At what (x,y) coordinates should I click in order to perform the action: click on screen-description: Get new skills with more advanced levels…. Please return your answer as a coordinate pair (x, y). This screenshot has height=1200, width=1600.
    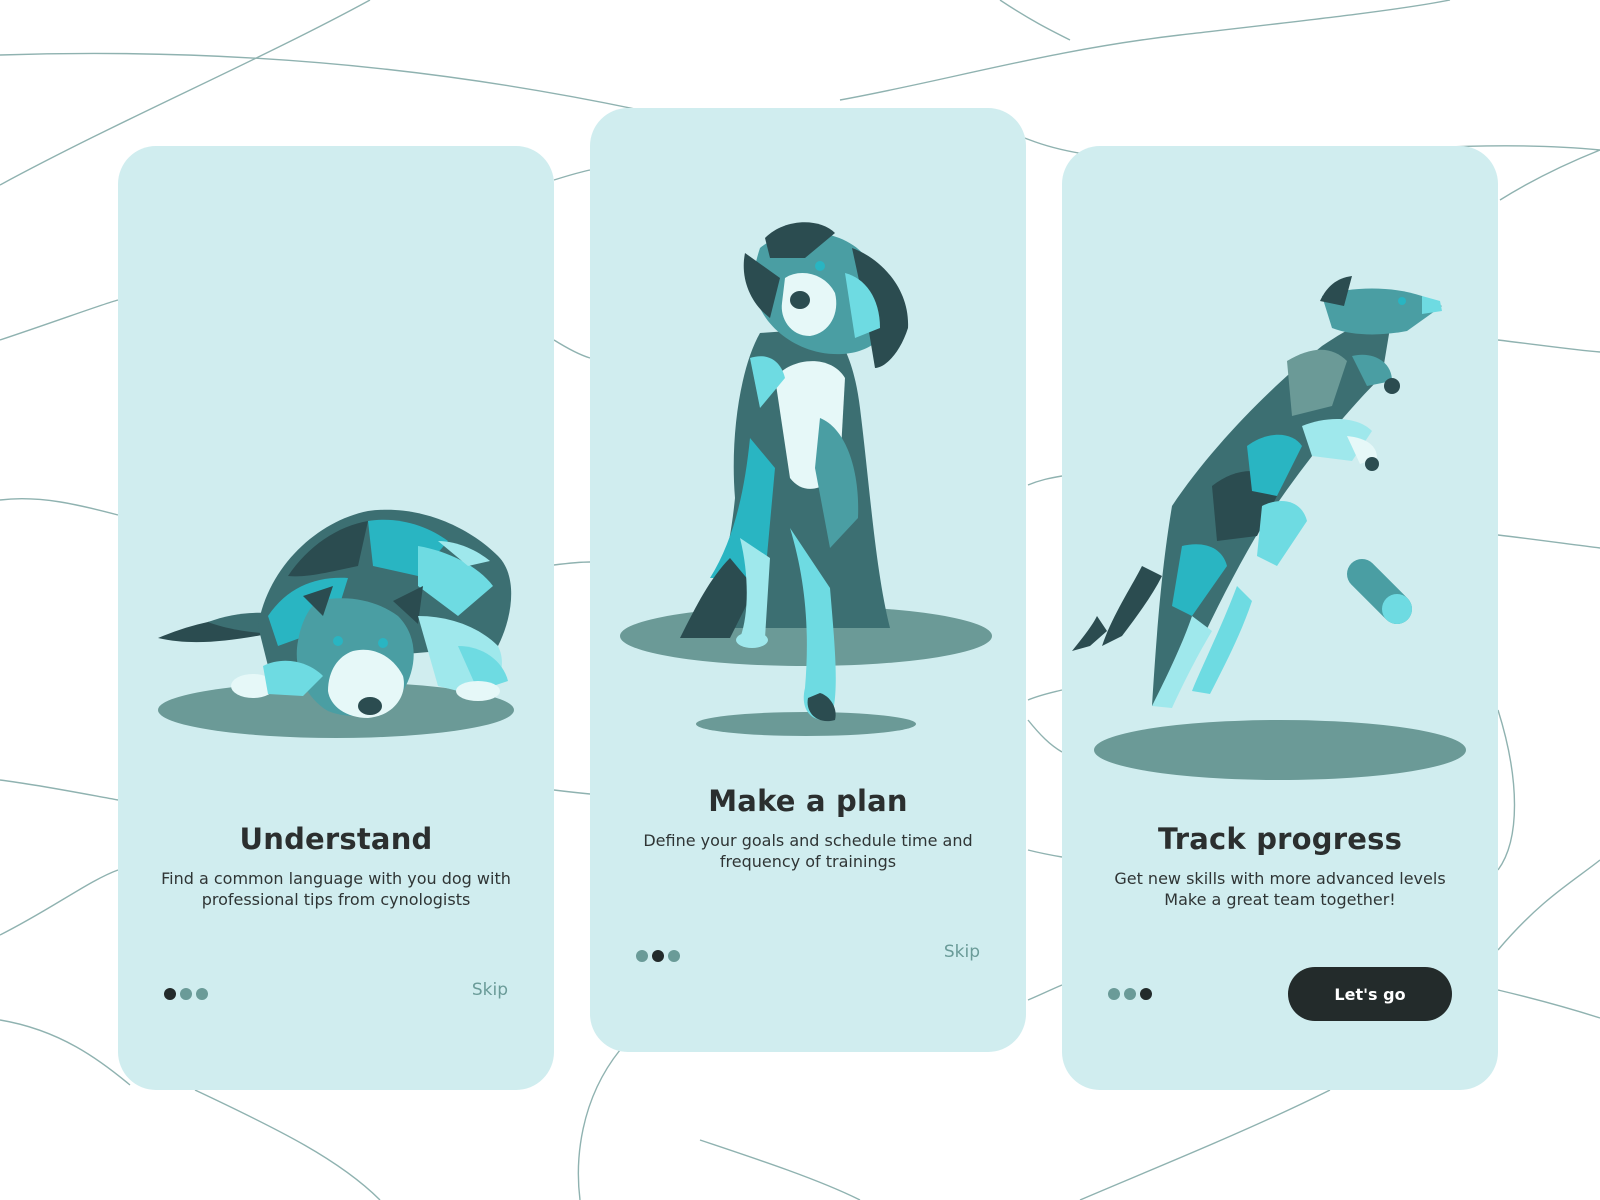
    Looking at the image, I should click on (1280, 889).